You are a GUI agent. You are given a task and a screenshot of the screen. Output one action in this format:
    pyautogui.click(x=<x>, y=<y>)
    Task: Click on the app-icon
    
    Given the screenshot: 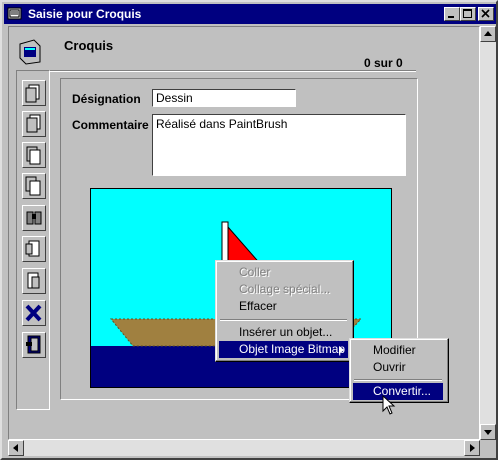 What is the action you would take?
    pyautogui.click(x=14, y=13)
    